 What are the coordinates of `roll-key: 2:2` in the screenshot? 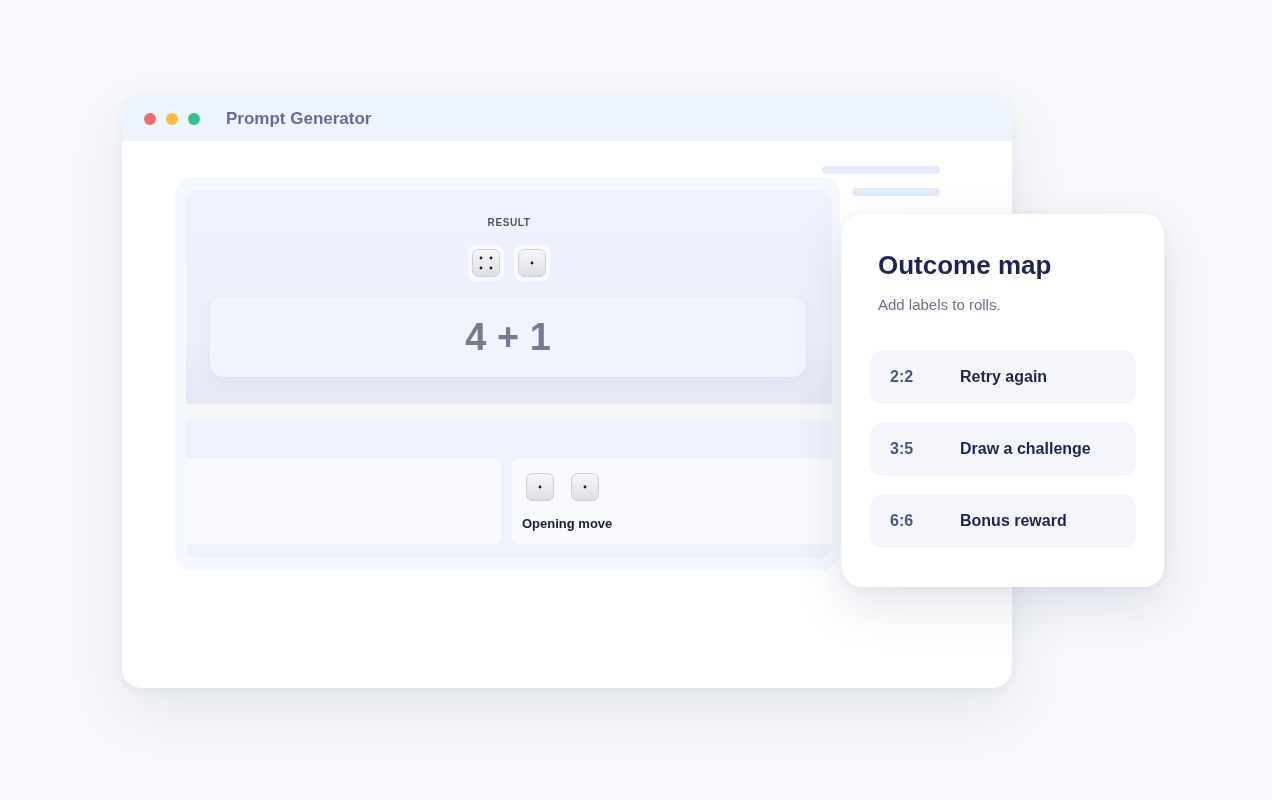 It's located at (925, 377).